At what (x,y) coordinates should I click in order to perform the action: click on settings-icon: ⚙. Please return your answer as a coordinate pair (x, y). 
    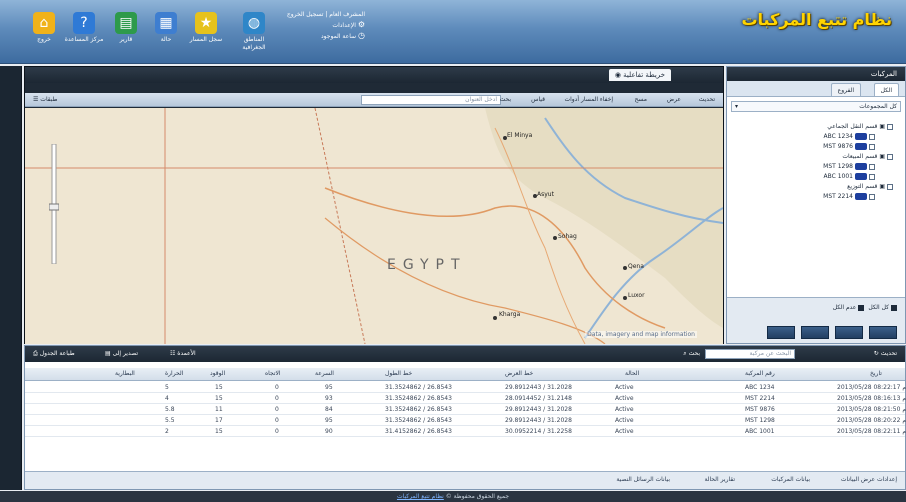
    Looking at the image, I should click on (361, 24).